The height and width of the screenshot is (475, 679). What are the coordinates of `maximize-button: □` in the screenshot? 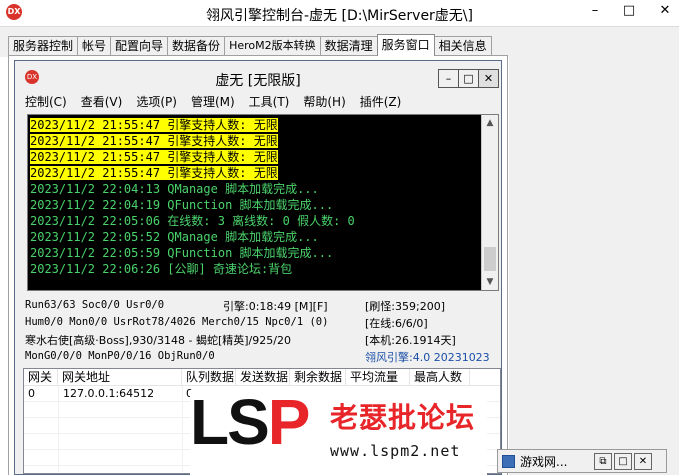 It's located at (629, 11).